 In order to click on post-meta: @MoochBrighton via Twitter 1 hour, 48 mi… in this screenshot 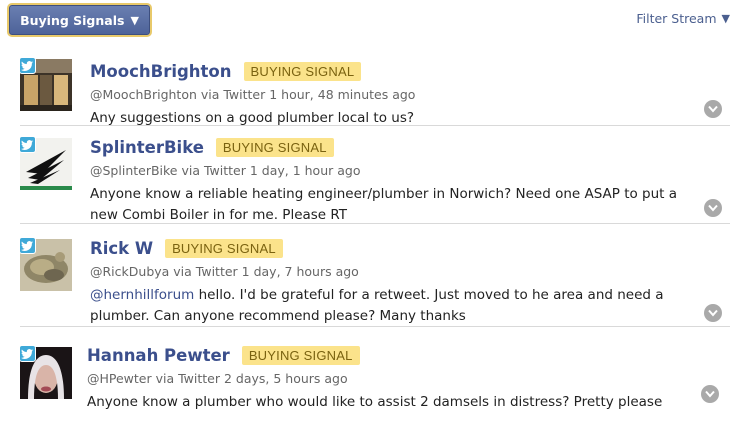, I will do `click(253, 94)`.